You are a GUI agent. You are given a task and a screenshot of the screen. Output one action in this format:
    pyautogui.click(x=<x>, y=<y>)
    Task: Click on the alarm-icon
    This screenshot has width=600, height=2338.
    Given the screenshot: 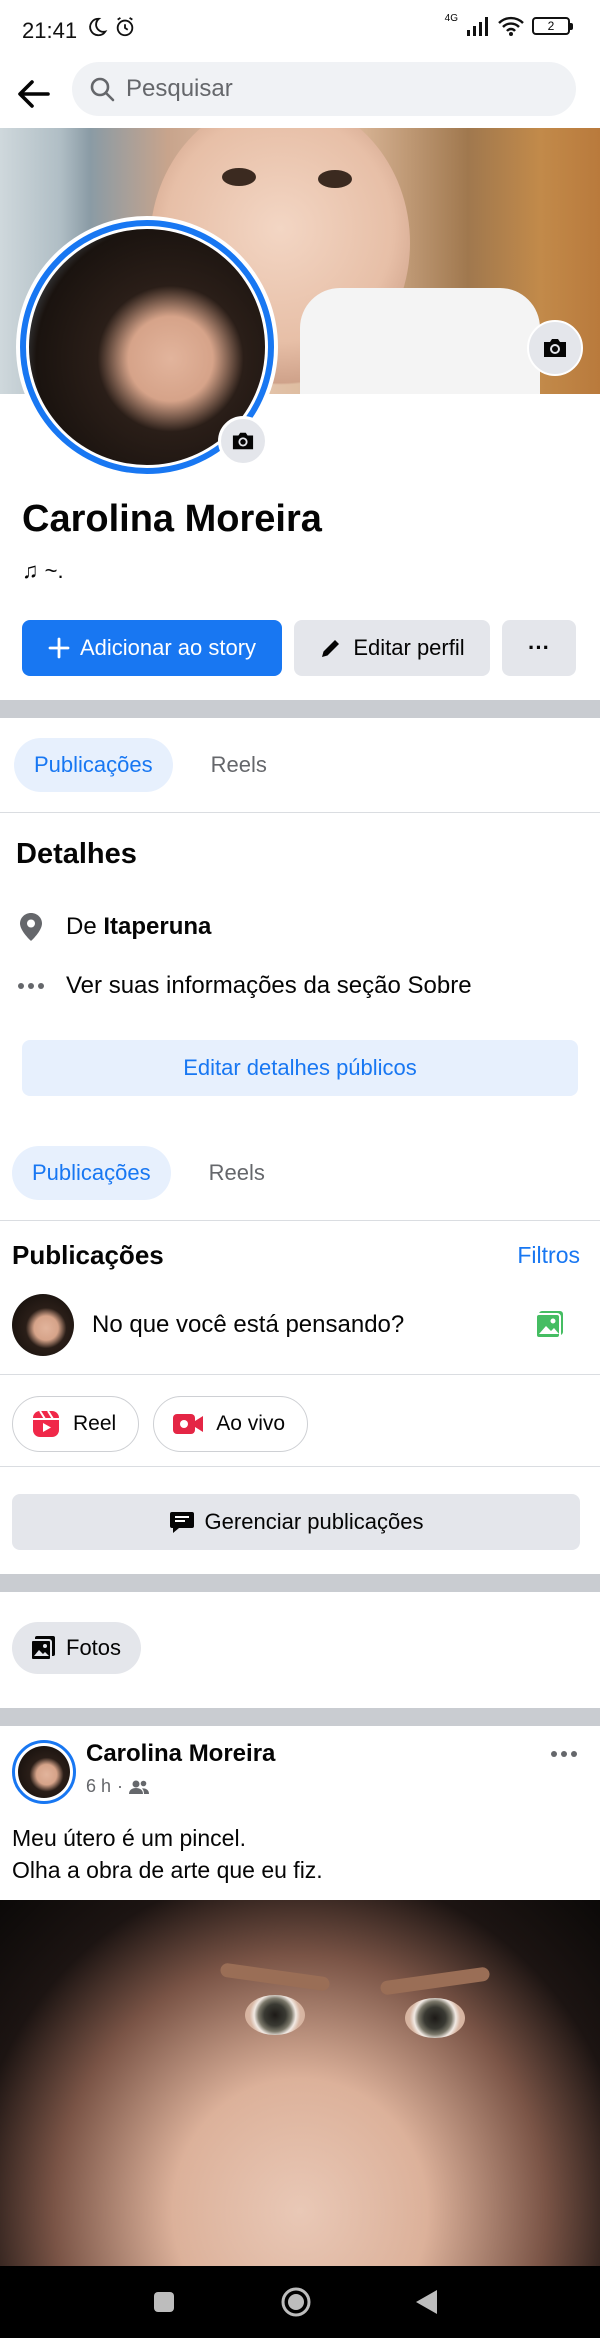 What is the action you would take?
    pyautogui.click(x=125, y=27)
    